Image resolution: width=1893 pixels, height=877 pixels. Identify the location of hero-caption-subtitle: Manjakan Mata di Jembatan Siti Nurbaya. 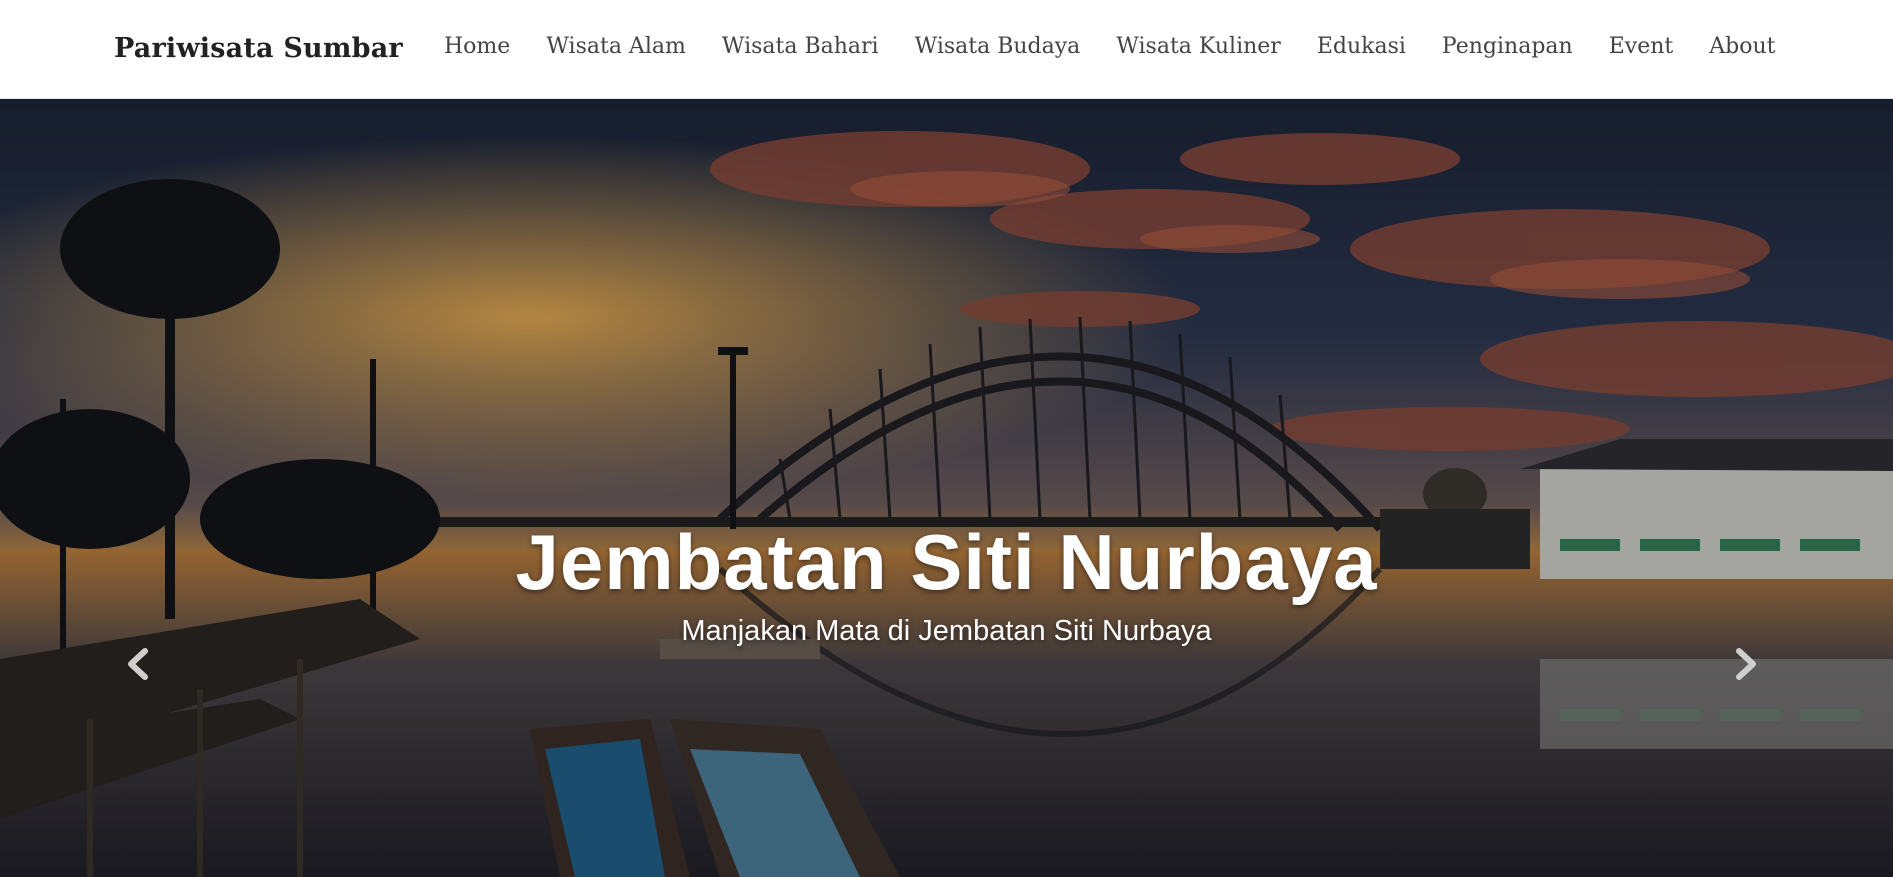
(946, 631).